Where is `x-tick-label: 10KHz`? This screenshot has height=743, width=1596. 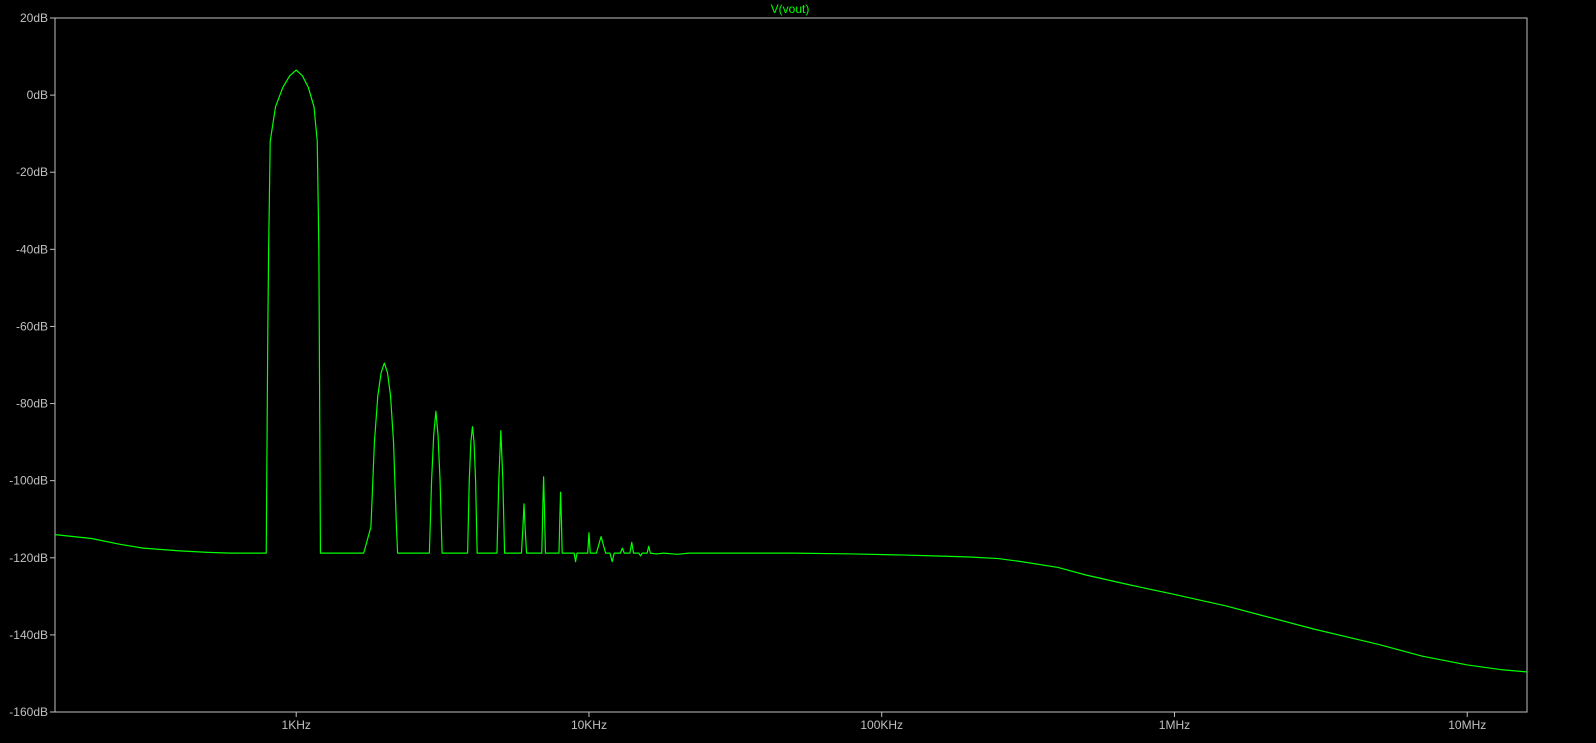
x-tick-label: 10KHz is located at coordinates (589, 725).